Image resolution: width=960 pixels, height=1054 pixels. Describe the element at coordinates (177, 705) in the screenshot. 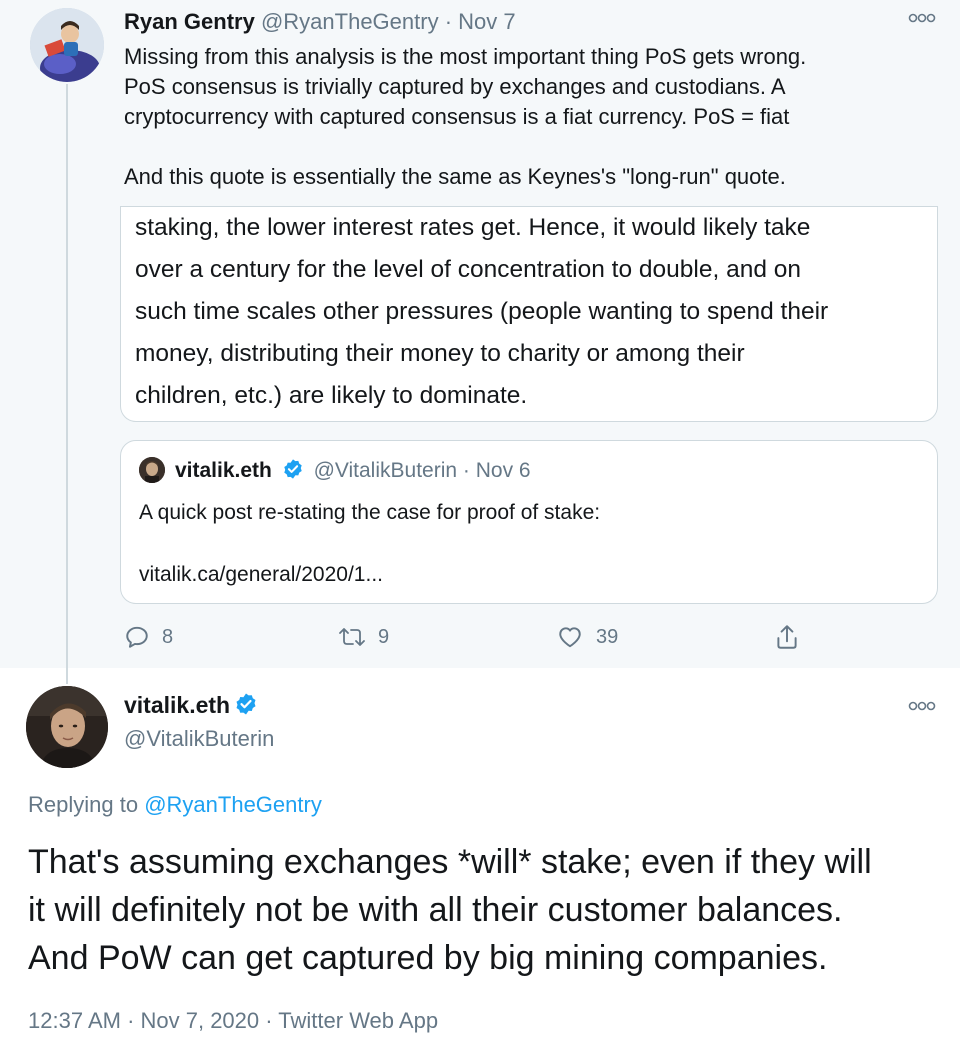

I see `main-author-name-text: vitalik.eth` at that location.